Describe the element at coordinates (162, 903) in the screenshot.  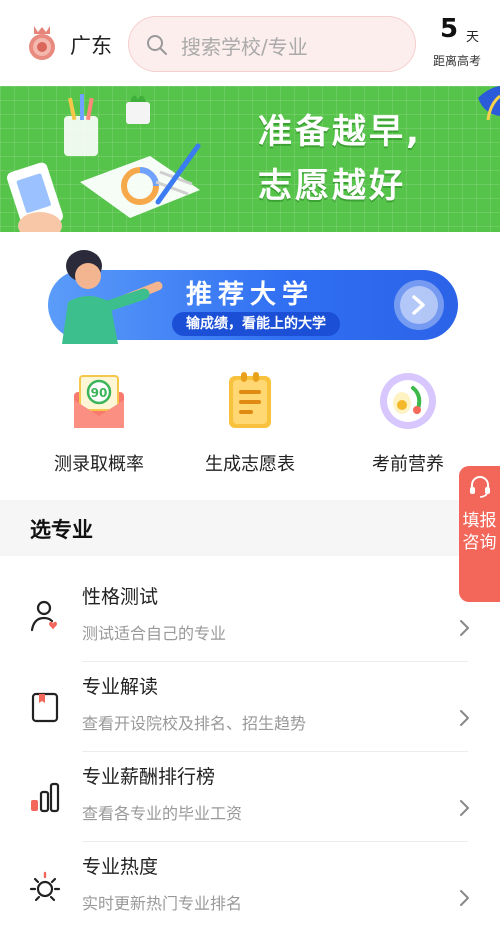
I see `list-item-desc: 实时更新热门专业排名` at that location.